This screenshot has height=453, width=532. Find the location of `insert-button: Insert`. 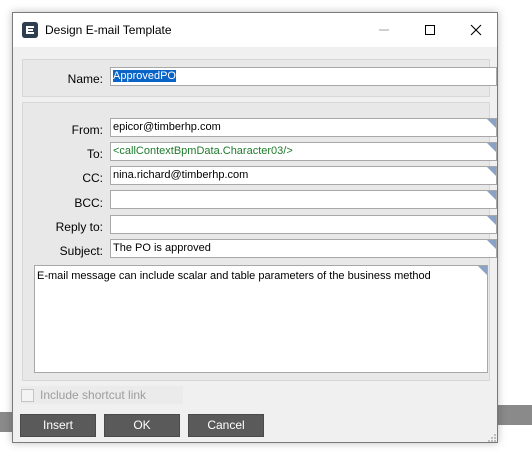

insert-button: Insert is located at coordinates (58, 425).